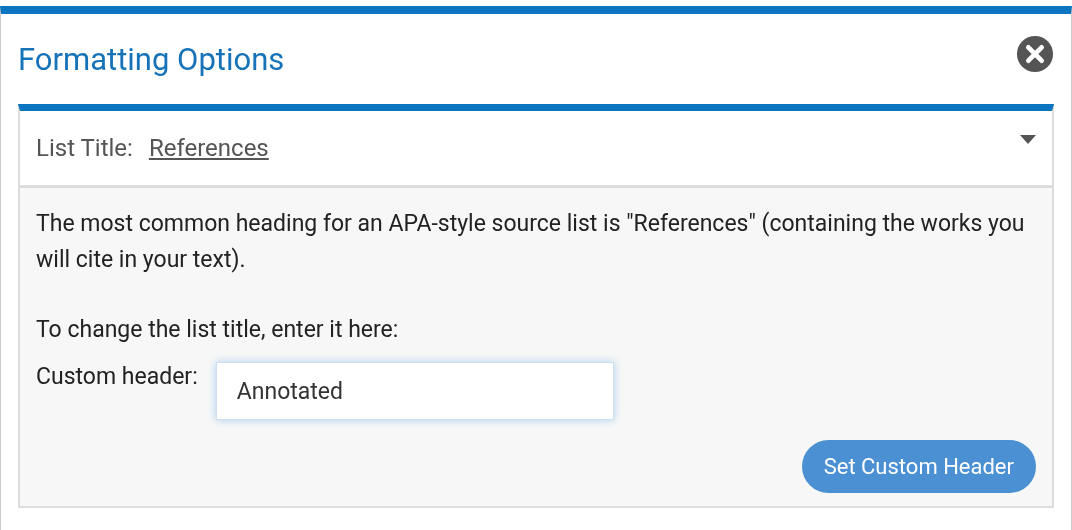 This screenshot has width=1072, height=530. What do you see at coordinates (151, 59) in the screenshot?
I see `dialog-title: Formatting Options` at bounding box center [151, 59].